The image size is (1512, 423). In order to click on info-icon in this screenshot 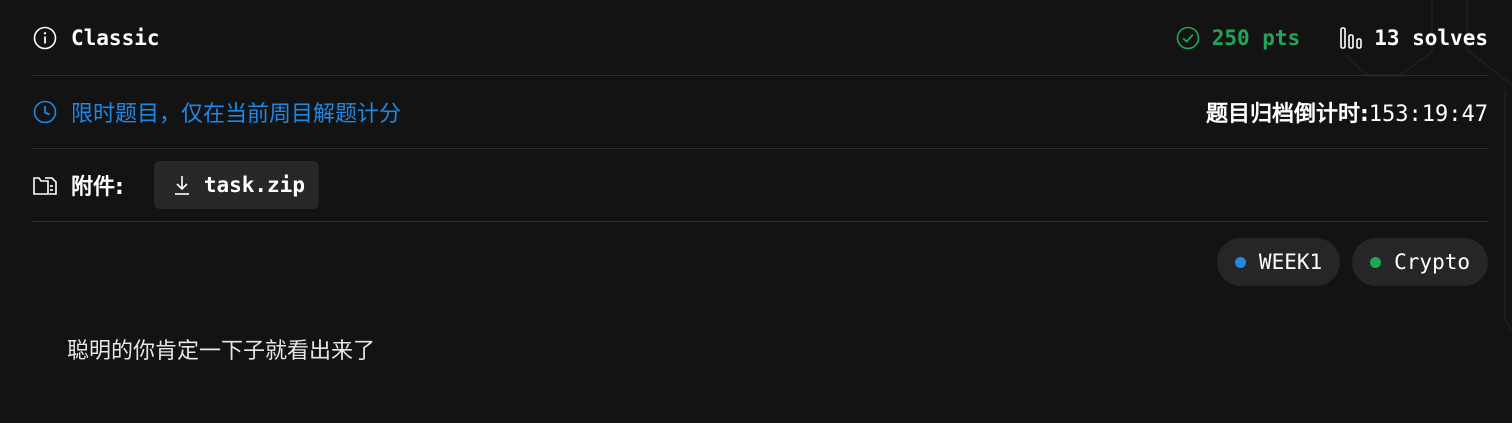, I will do `click(45, 38)`.